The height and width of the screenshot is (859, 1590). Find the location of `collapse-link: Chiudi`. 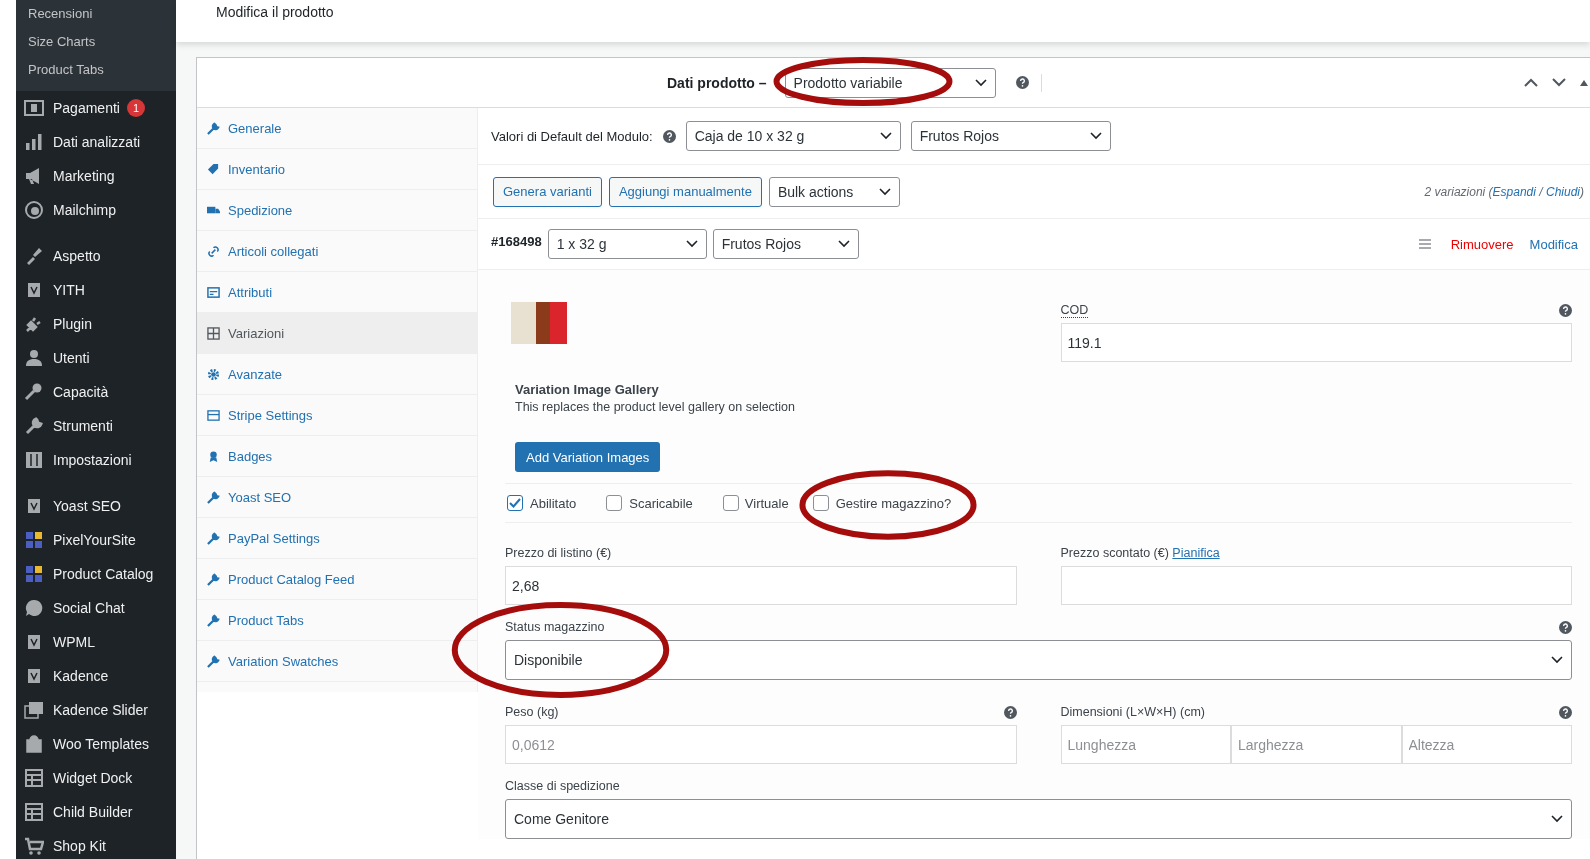

collapse-link: Chiudi is located at coordinates (1562, 191).